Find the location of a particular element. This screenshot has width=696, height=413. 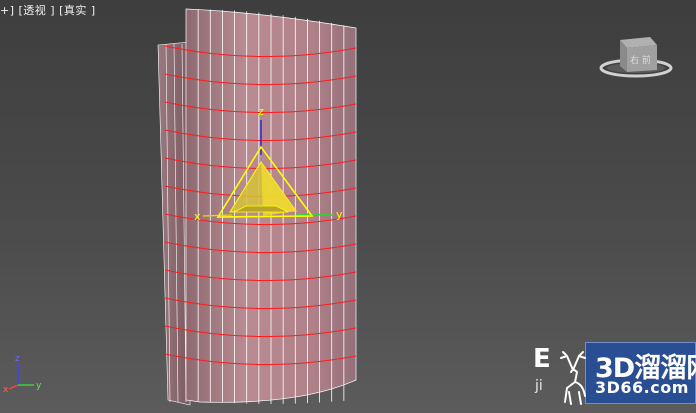

tripod-z-label: z is located at coordinates (17, 359).